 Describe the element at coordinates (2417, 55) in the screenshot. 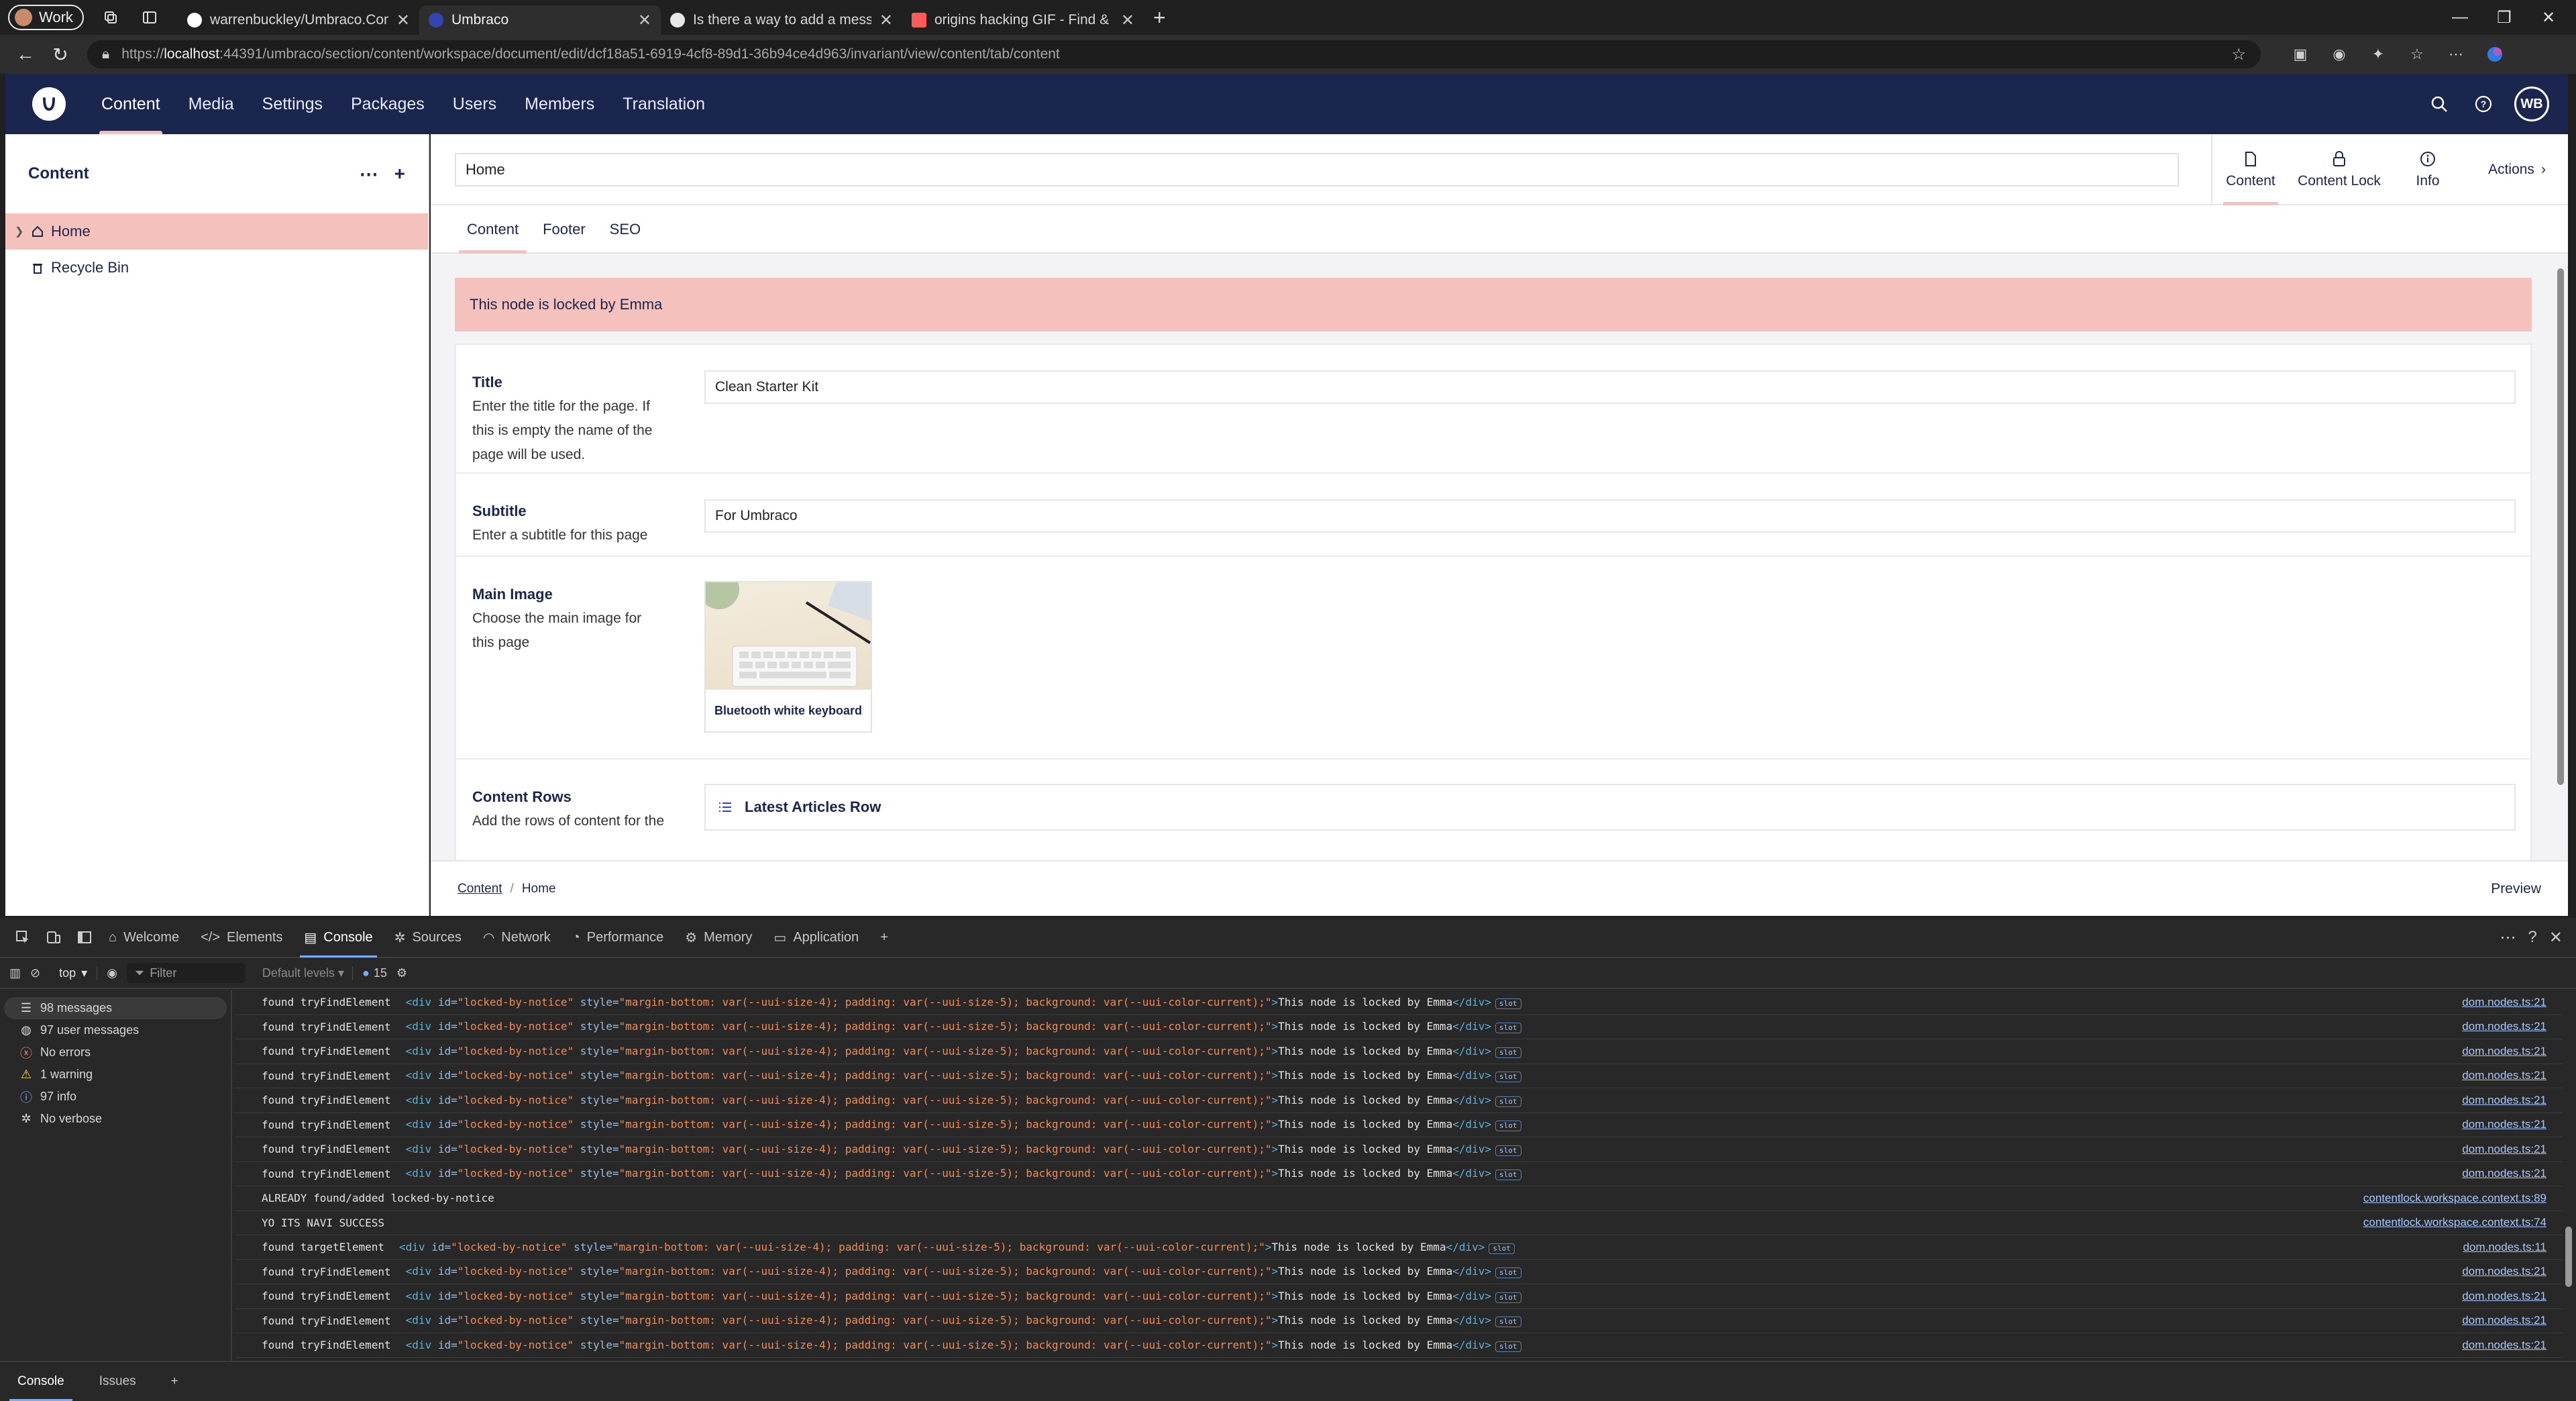

I see `favorites-icon: ☆` at that location.